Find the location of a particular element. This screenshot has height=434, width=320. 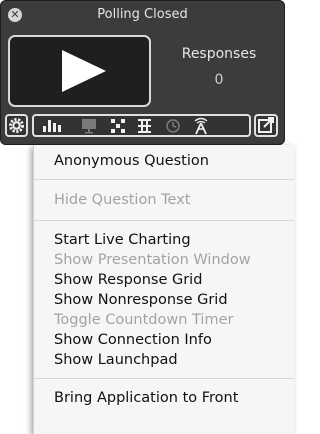

popout-button is located at coordinates (266, 125).